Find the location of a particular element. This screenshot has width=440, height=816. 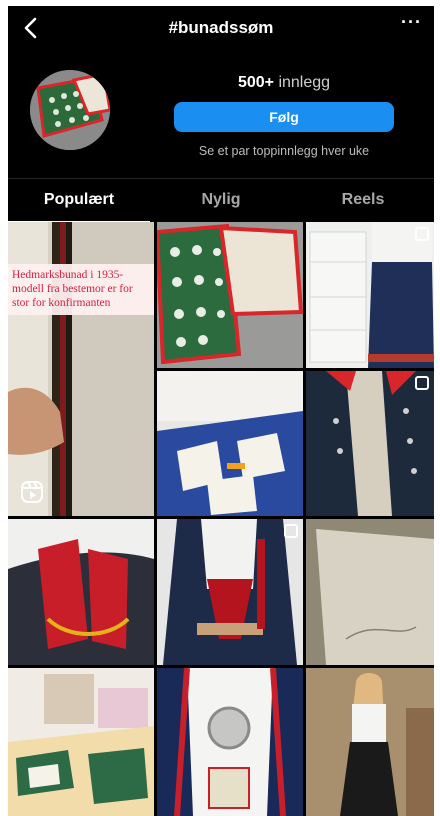

post-count: 500+ innlegg is located at coordinates (284, 83).